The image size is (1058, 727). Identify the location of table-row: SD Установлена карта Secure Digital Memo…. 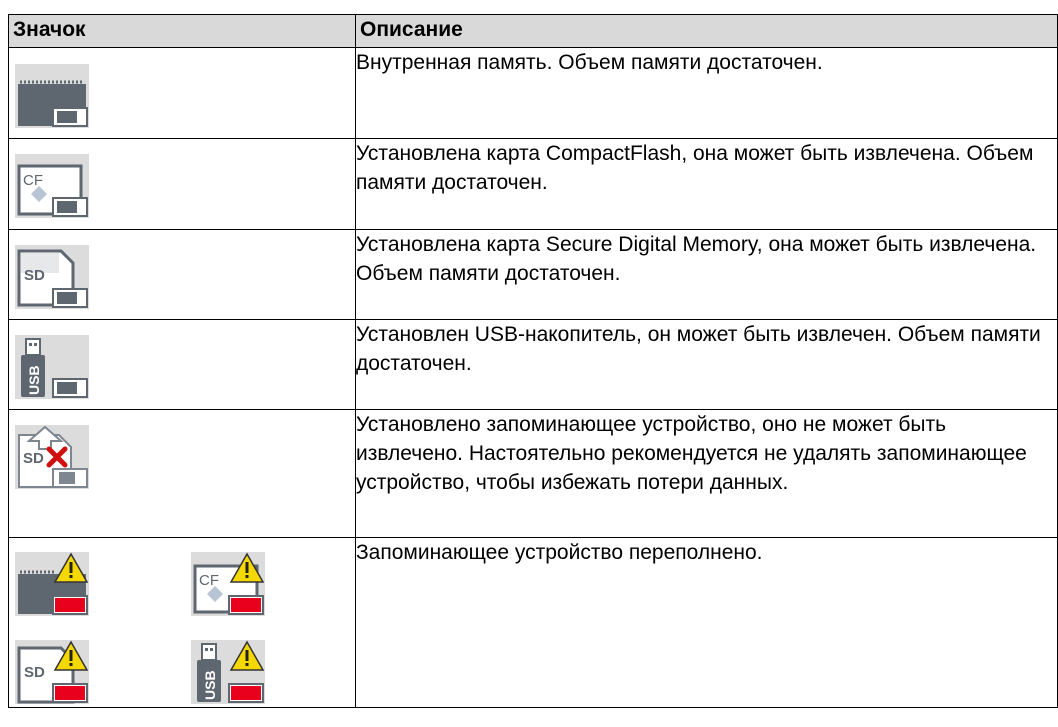
(533, 274).